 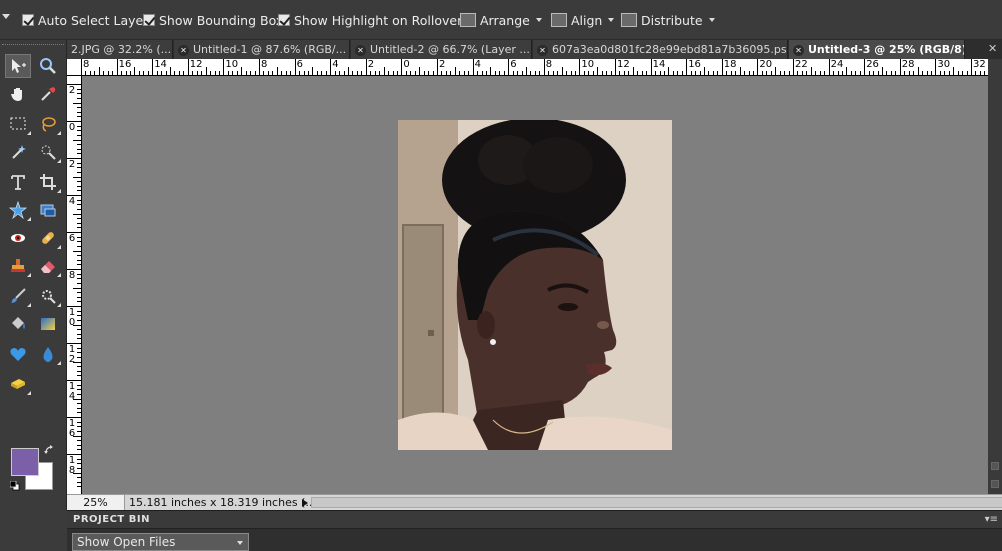 What do you see at coordinates (370, 20) in the screenshot?
I see `show-highlight-option: Show Highlight on Rollover` at bounding box center [370, 20].